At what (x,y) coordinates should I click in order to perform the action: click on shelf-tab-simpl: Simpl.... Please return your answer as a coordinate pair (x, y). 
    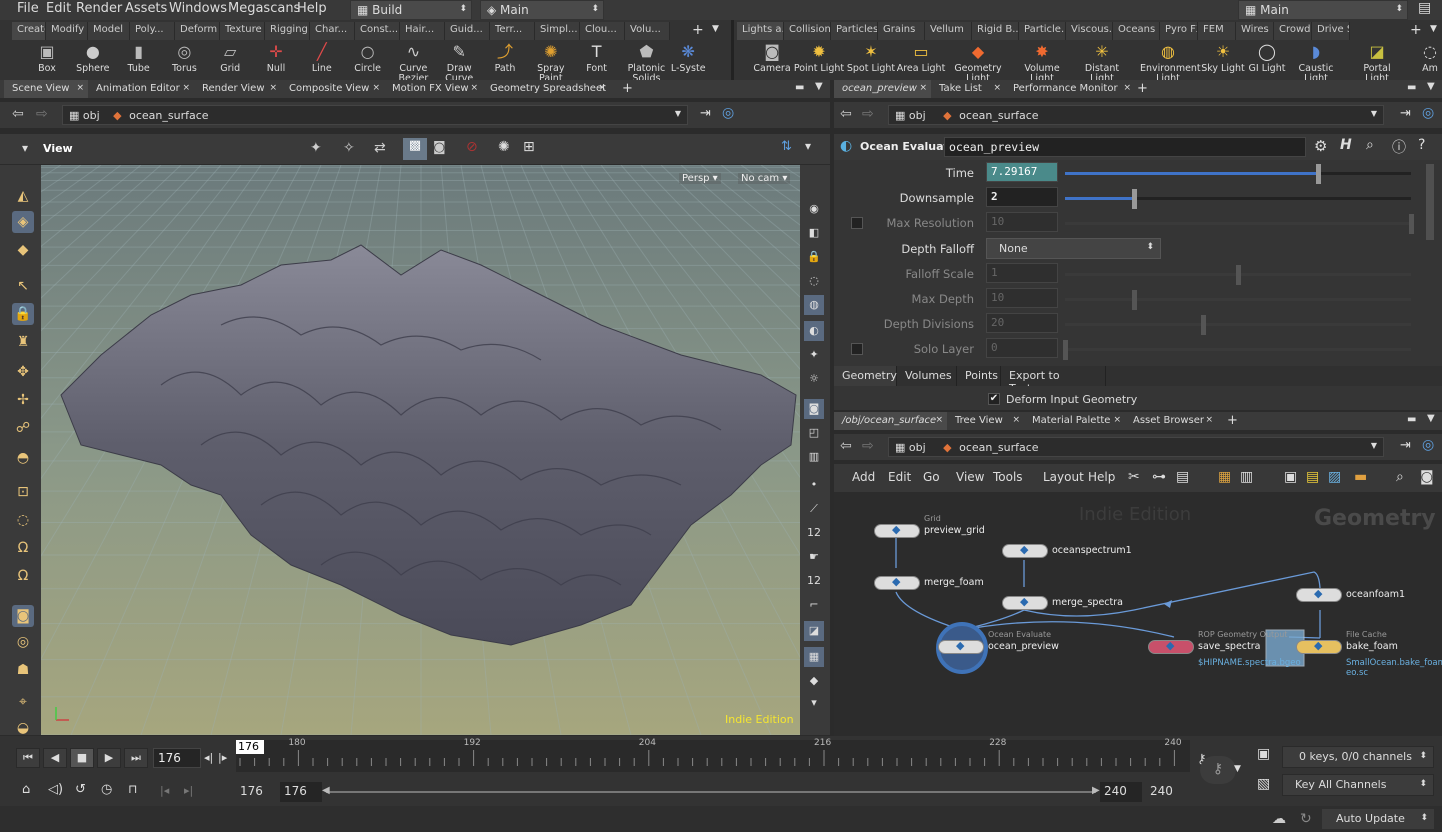
    Looking at the image, I should click on (557, 31).